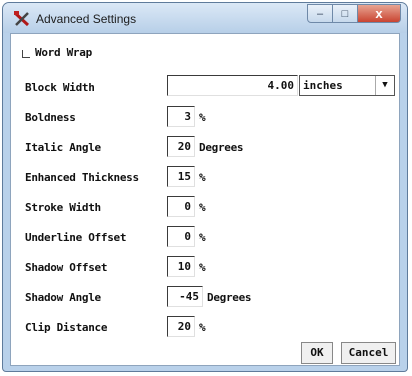 This screenshot has height=376, width=412. What do you see at coordinates (63, 52) in the screenshot?
I see `word-wrap-label: Word Wrap` at bounding box center [63, 52].